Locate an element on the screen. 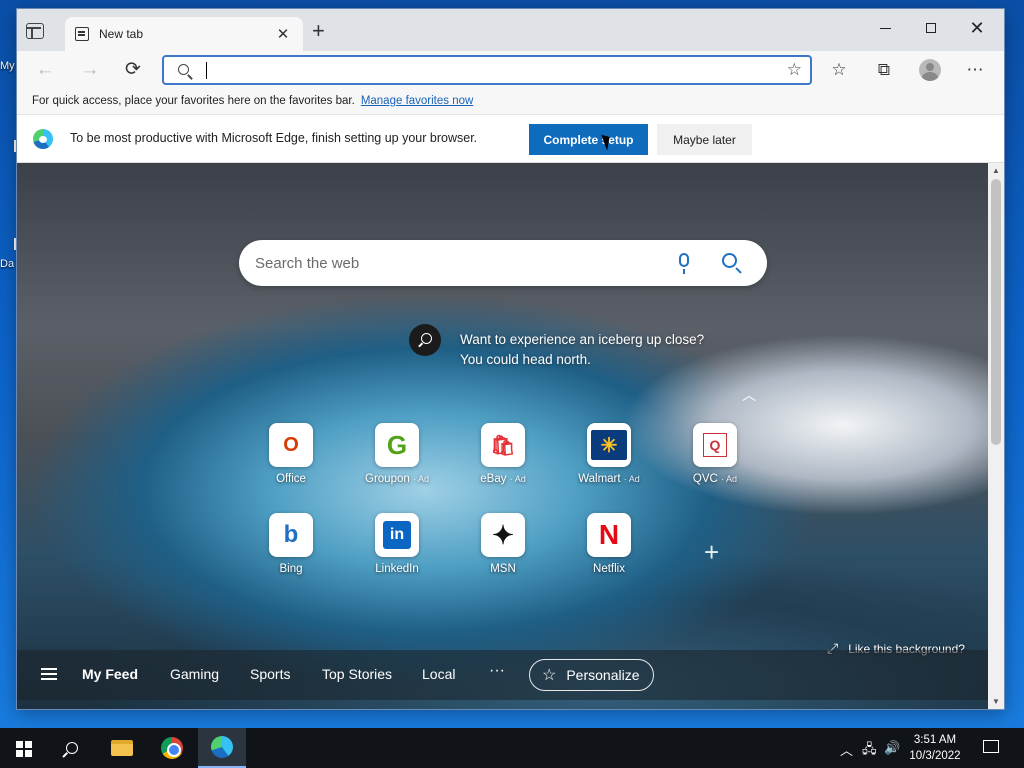 The height and width of the screenshot is (768, 1024). qvc-icon: Q is located at coordinates (715, 445).